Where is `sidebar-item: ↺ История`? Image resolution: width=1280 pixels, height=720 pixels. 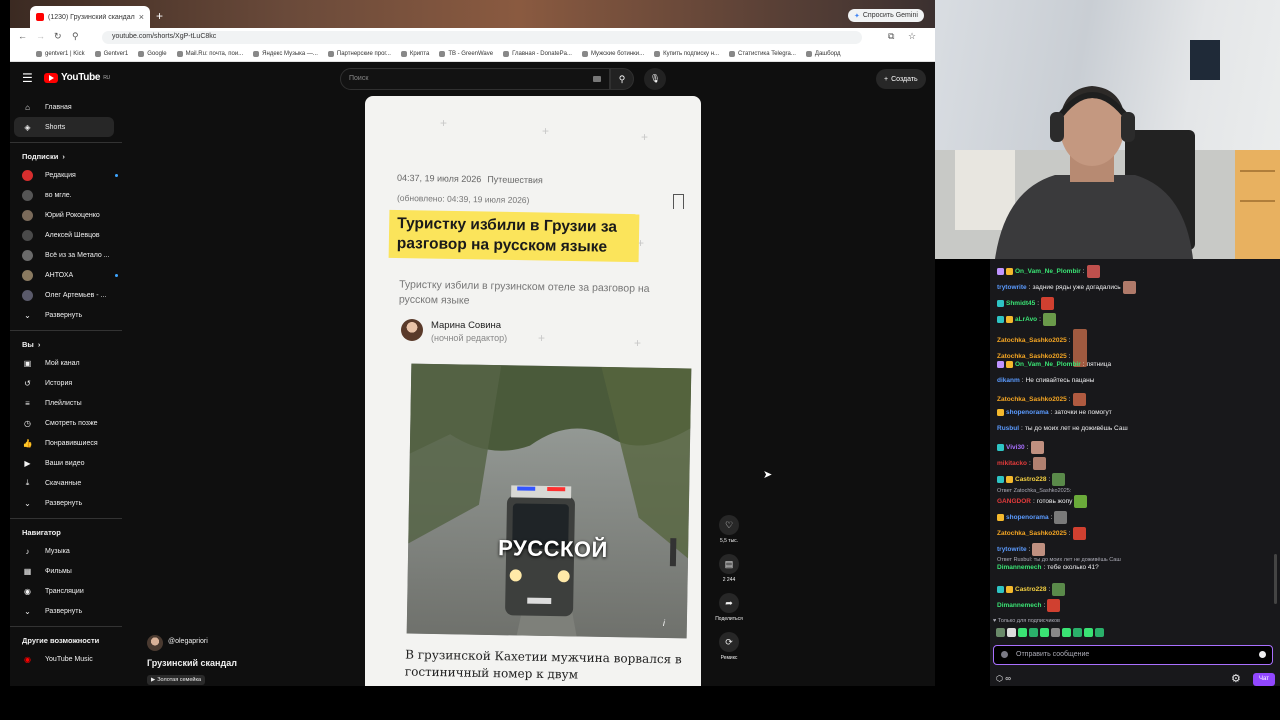 sidebar-item: ↺ История is located at coordinates (70, 383).